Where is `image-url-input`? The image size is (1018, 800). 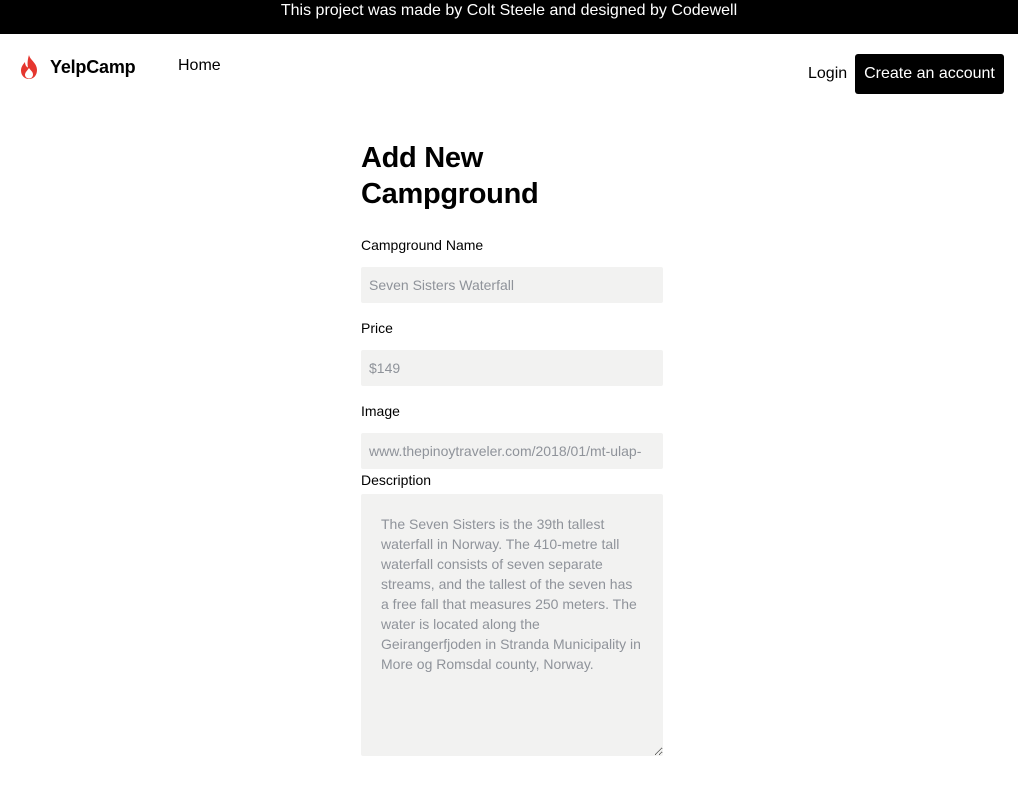 image-url-input is located at coordinates (512, 451).